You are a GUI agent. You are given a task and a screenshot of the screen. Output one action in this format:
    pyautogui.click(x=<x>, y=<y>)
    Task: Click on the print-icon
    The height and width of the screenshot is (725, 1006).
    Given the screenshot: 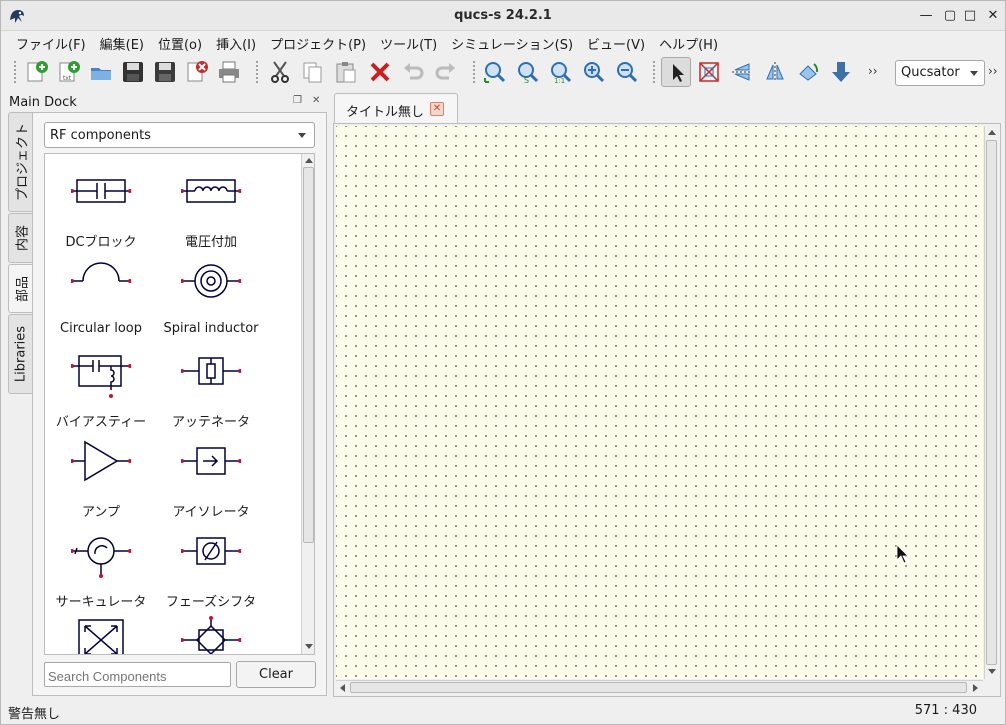 What is the action you would take?
    pyautogui.click(x=229, y=72)
    